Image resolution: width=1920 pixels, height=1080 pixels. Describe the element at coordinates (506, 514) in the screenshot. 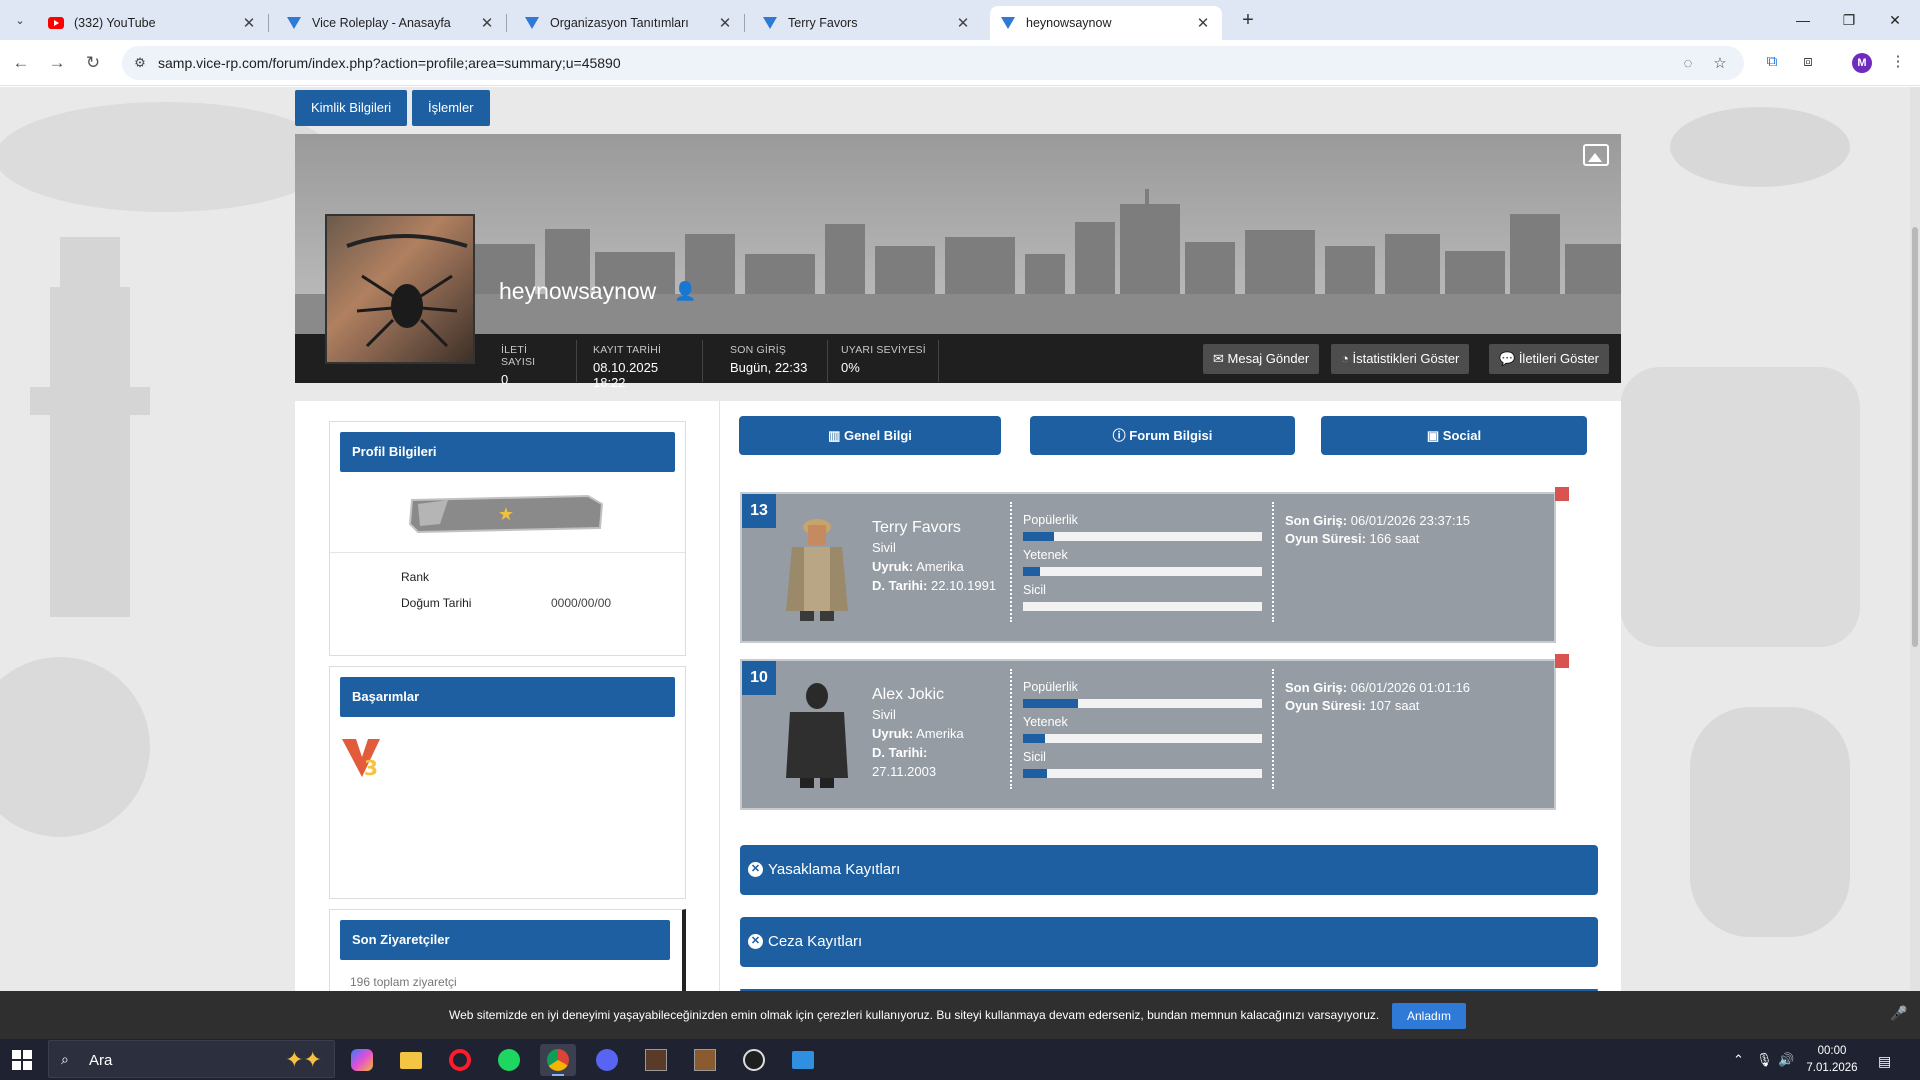

I see `rank-badge: ★` at that location.